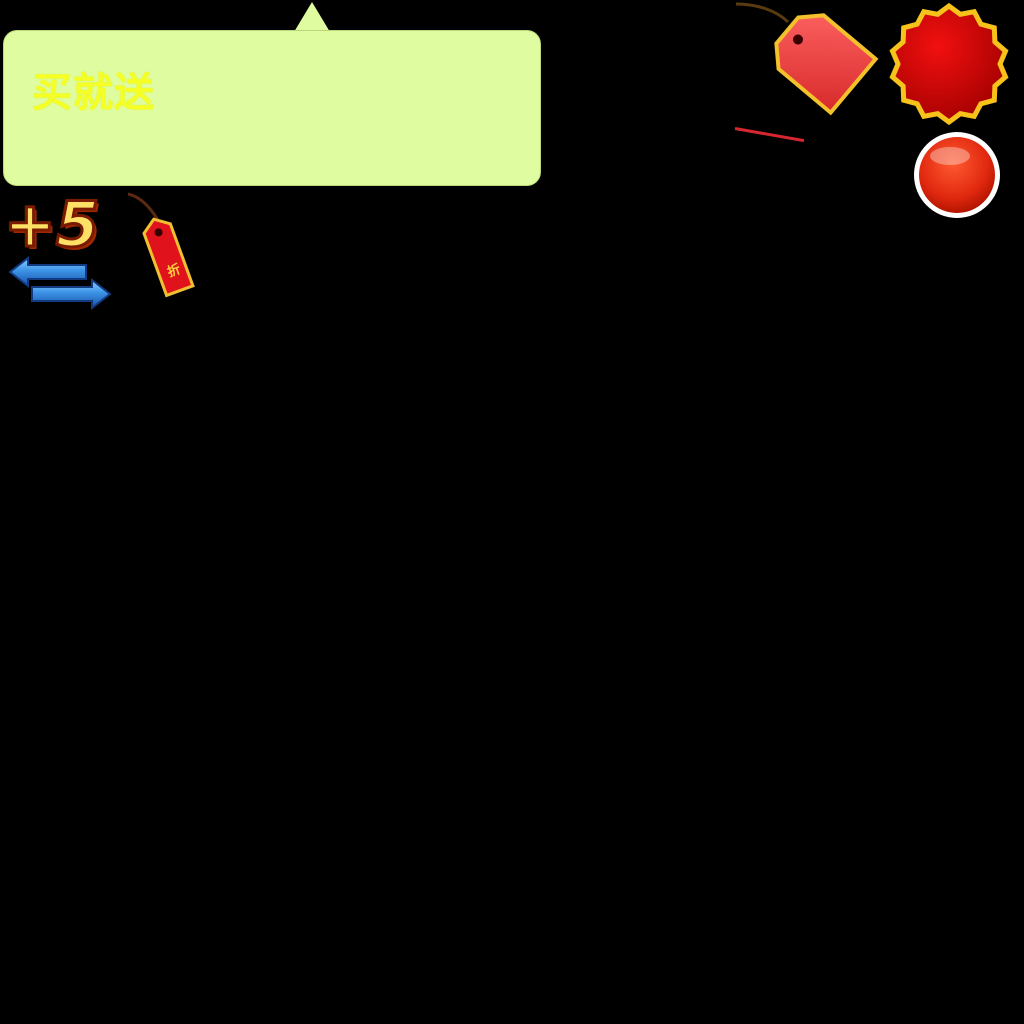 The image size is (1024, 1024). Describe the element at coordinates (161, 245) in the screenshot. I see `discount-tag-icon` at that location.